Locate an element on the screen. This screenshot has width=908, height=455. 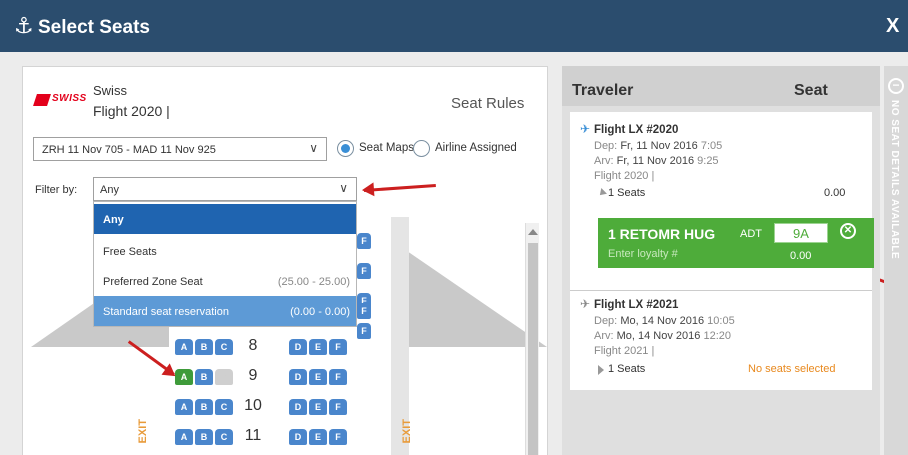
loyalty-input: Enter loyalty # is located at coordinates (643, 254).